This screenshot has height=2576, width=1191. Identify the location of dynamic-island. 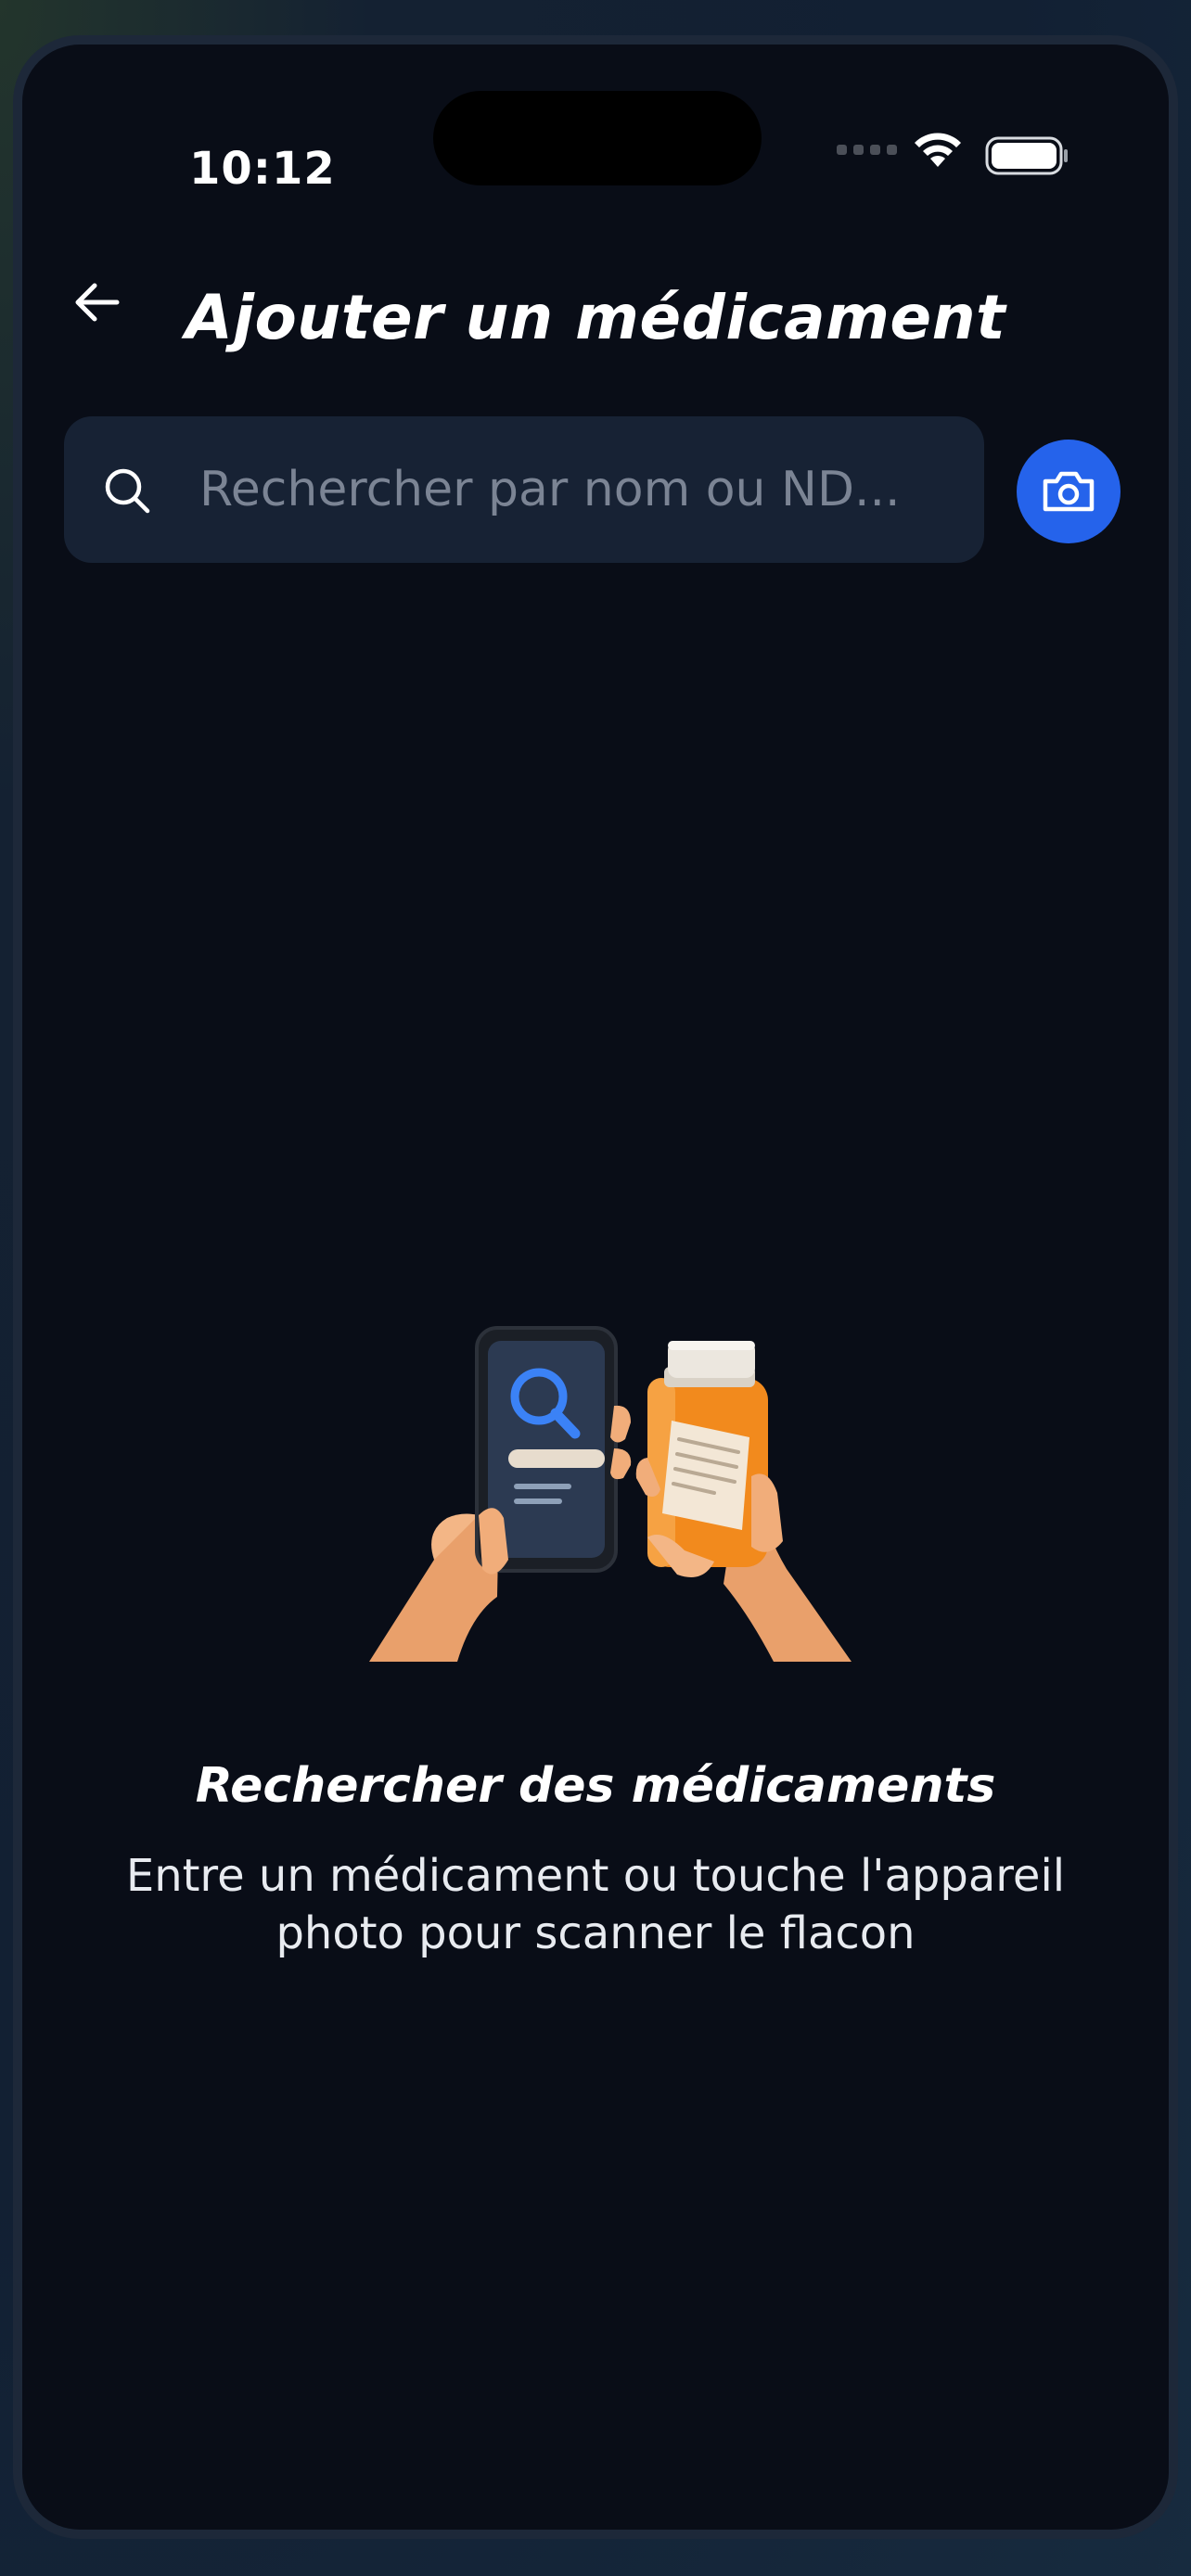
(597, 138).